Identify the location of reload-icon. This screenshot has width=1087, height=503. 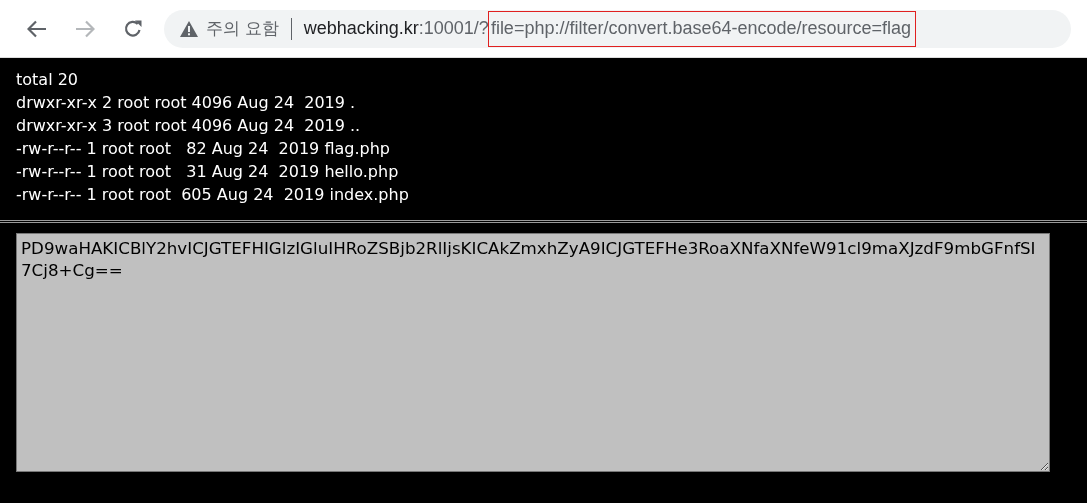
(133, 28).